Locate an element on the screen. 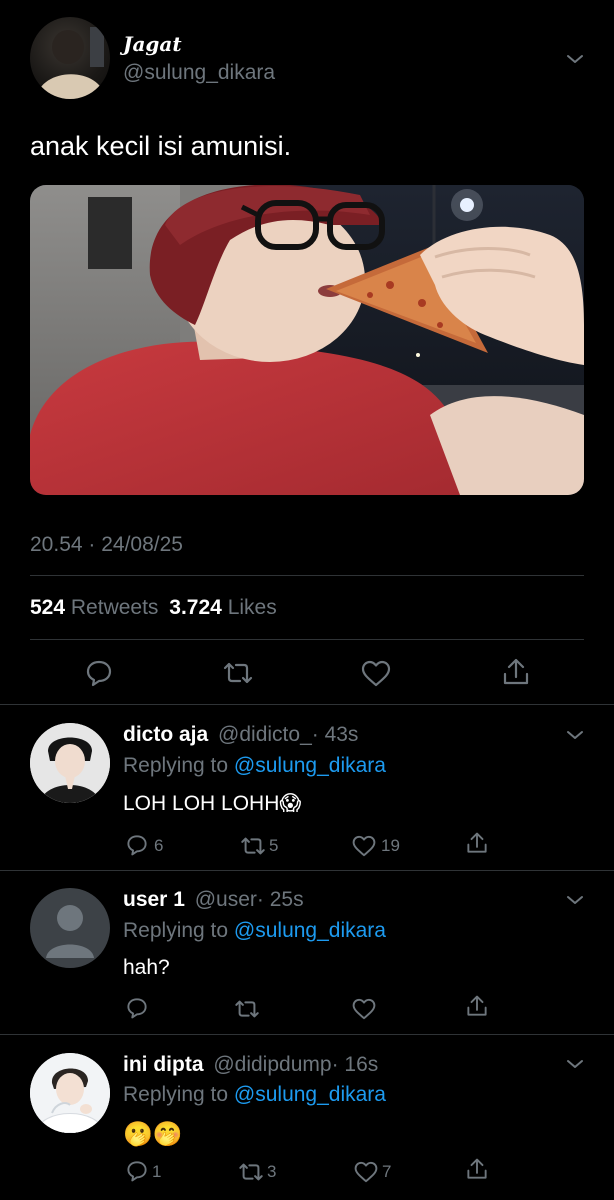 The height and width of the screenshot is (1200, 614). reply-author-name: user 1 is located at coordinates (154, 899).